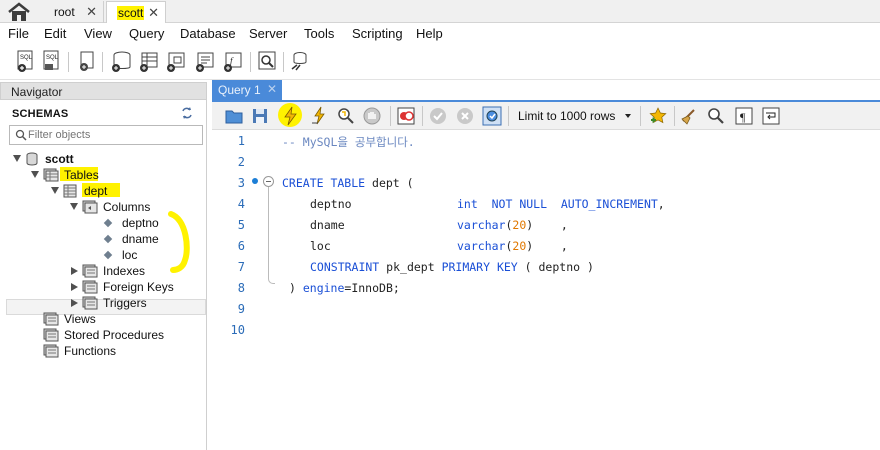 Image resolution: width=880 pixels, height=450 pixels. What do you see at coordinates (268, 33) in the screenshot?
I see `menu-server: Server` at bounding box center [268, 33].